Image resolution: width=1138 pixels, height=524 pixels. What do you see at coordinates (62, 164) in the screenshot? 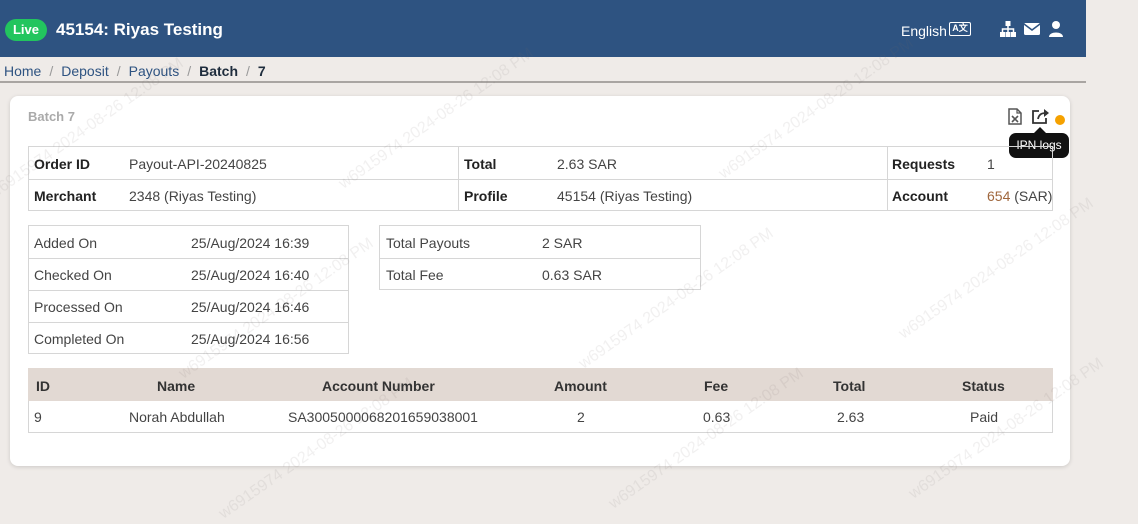
I see `order-id-label: Order ID` at bounding box center [62, 164].